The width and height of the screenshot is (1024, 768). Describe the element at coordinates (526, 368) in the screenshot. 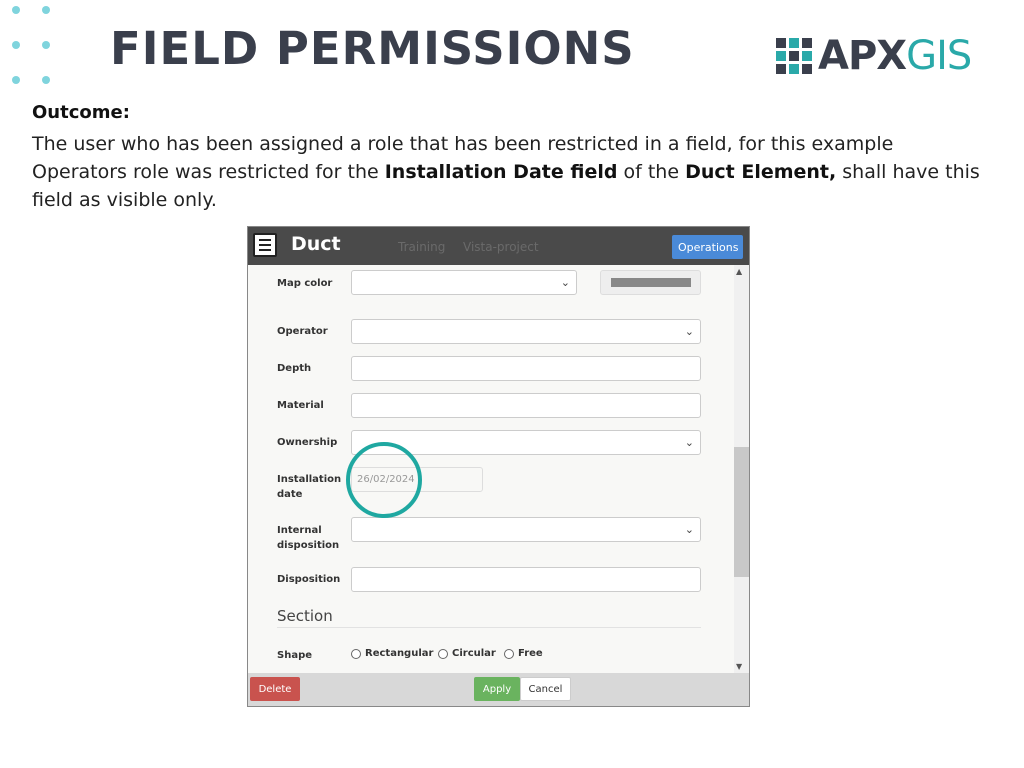

I see `depth-input` at that location.